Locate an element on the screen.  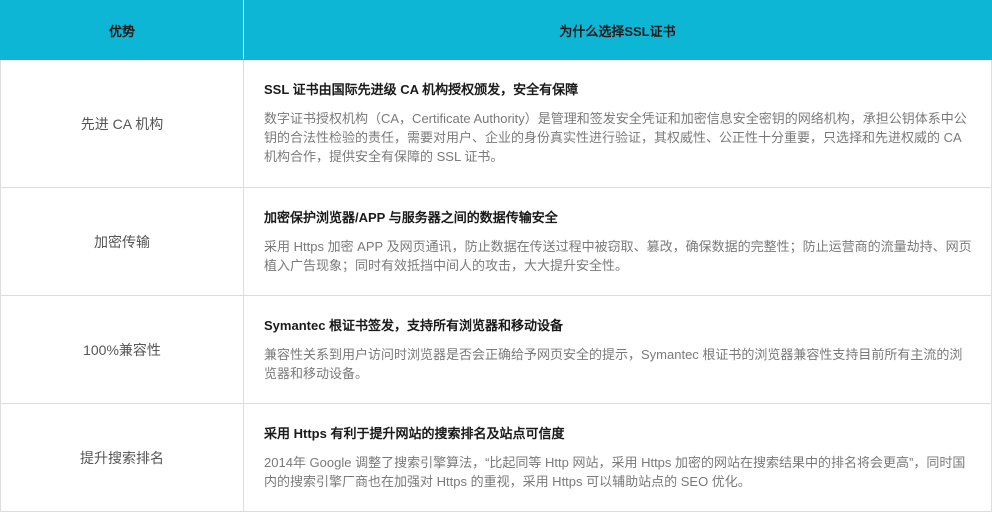
header-row: 优势 为什么选择SSL证书 is located at coordinates (496, 30).